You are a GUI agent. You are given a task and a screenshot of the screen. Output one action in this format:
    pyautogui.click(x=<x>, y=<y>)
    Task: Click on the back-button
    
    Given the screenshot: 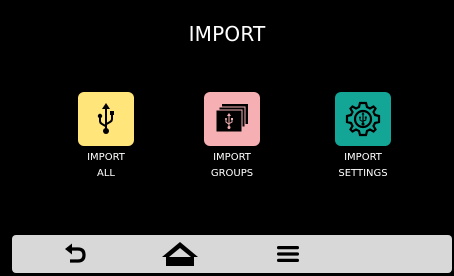 What is the action you would take?
    pyautogui.click(x=76, y=254)
    